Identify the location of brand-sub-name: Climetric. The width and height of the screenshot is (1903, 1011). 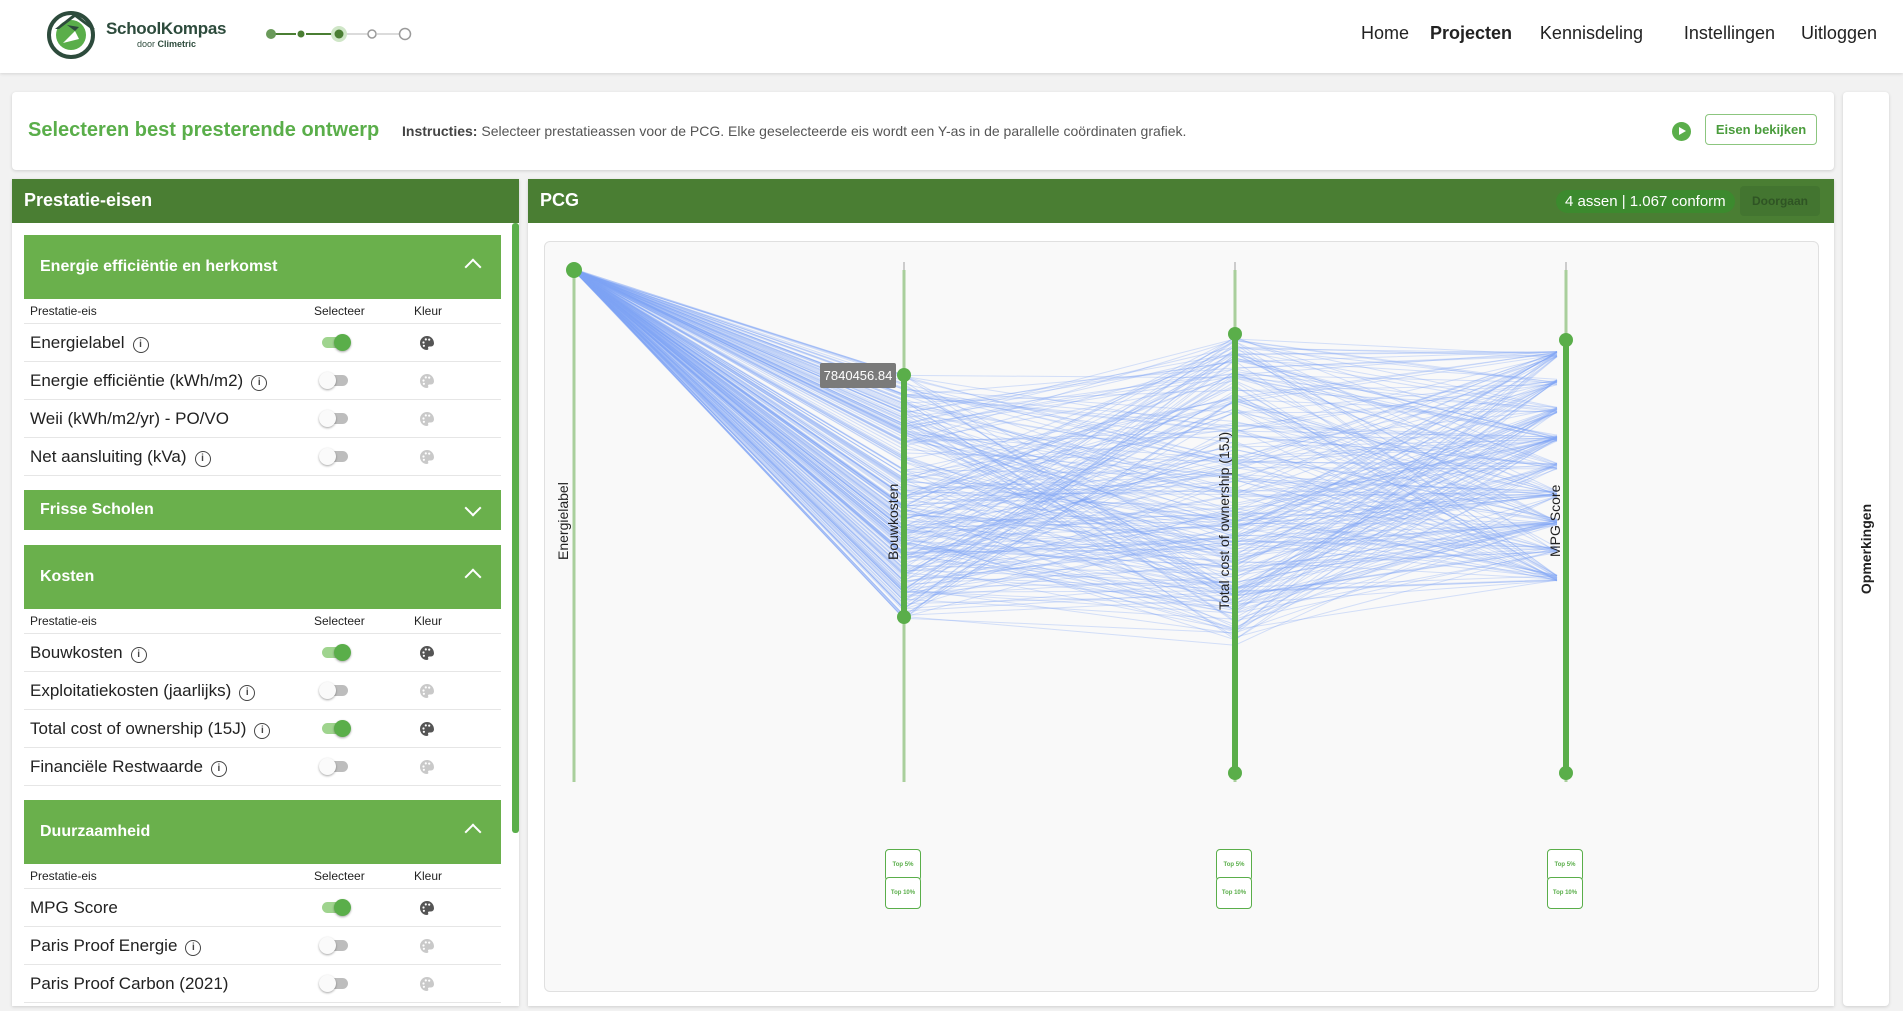
(177, 44).